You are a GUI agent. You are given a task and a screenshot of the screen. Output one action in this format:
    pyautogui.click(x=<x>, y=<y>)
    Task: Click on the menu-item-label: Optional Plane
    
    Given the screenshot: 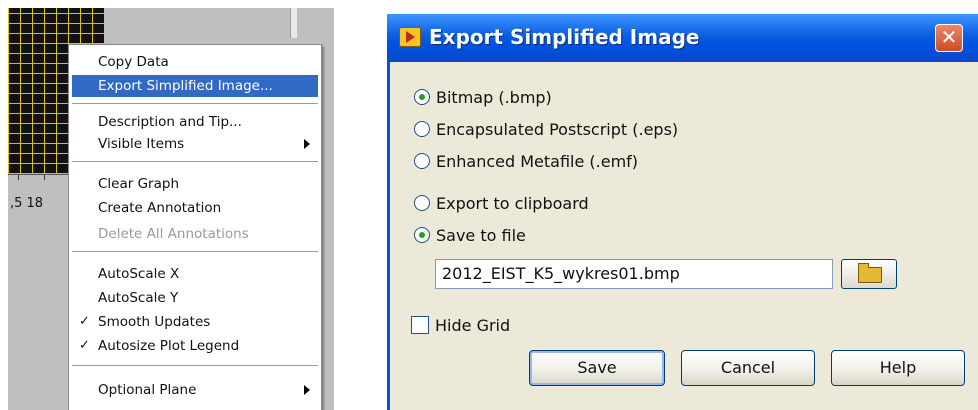 What is the action you would take?
    pyautogui.click(x=147, y=390)
    